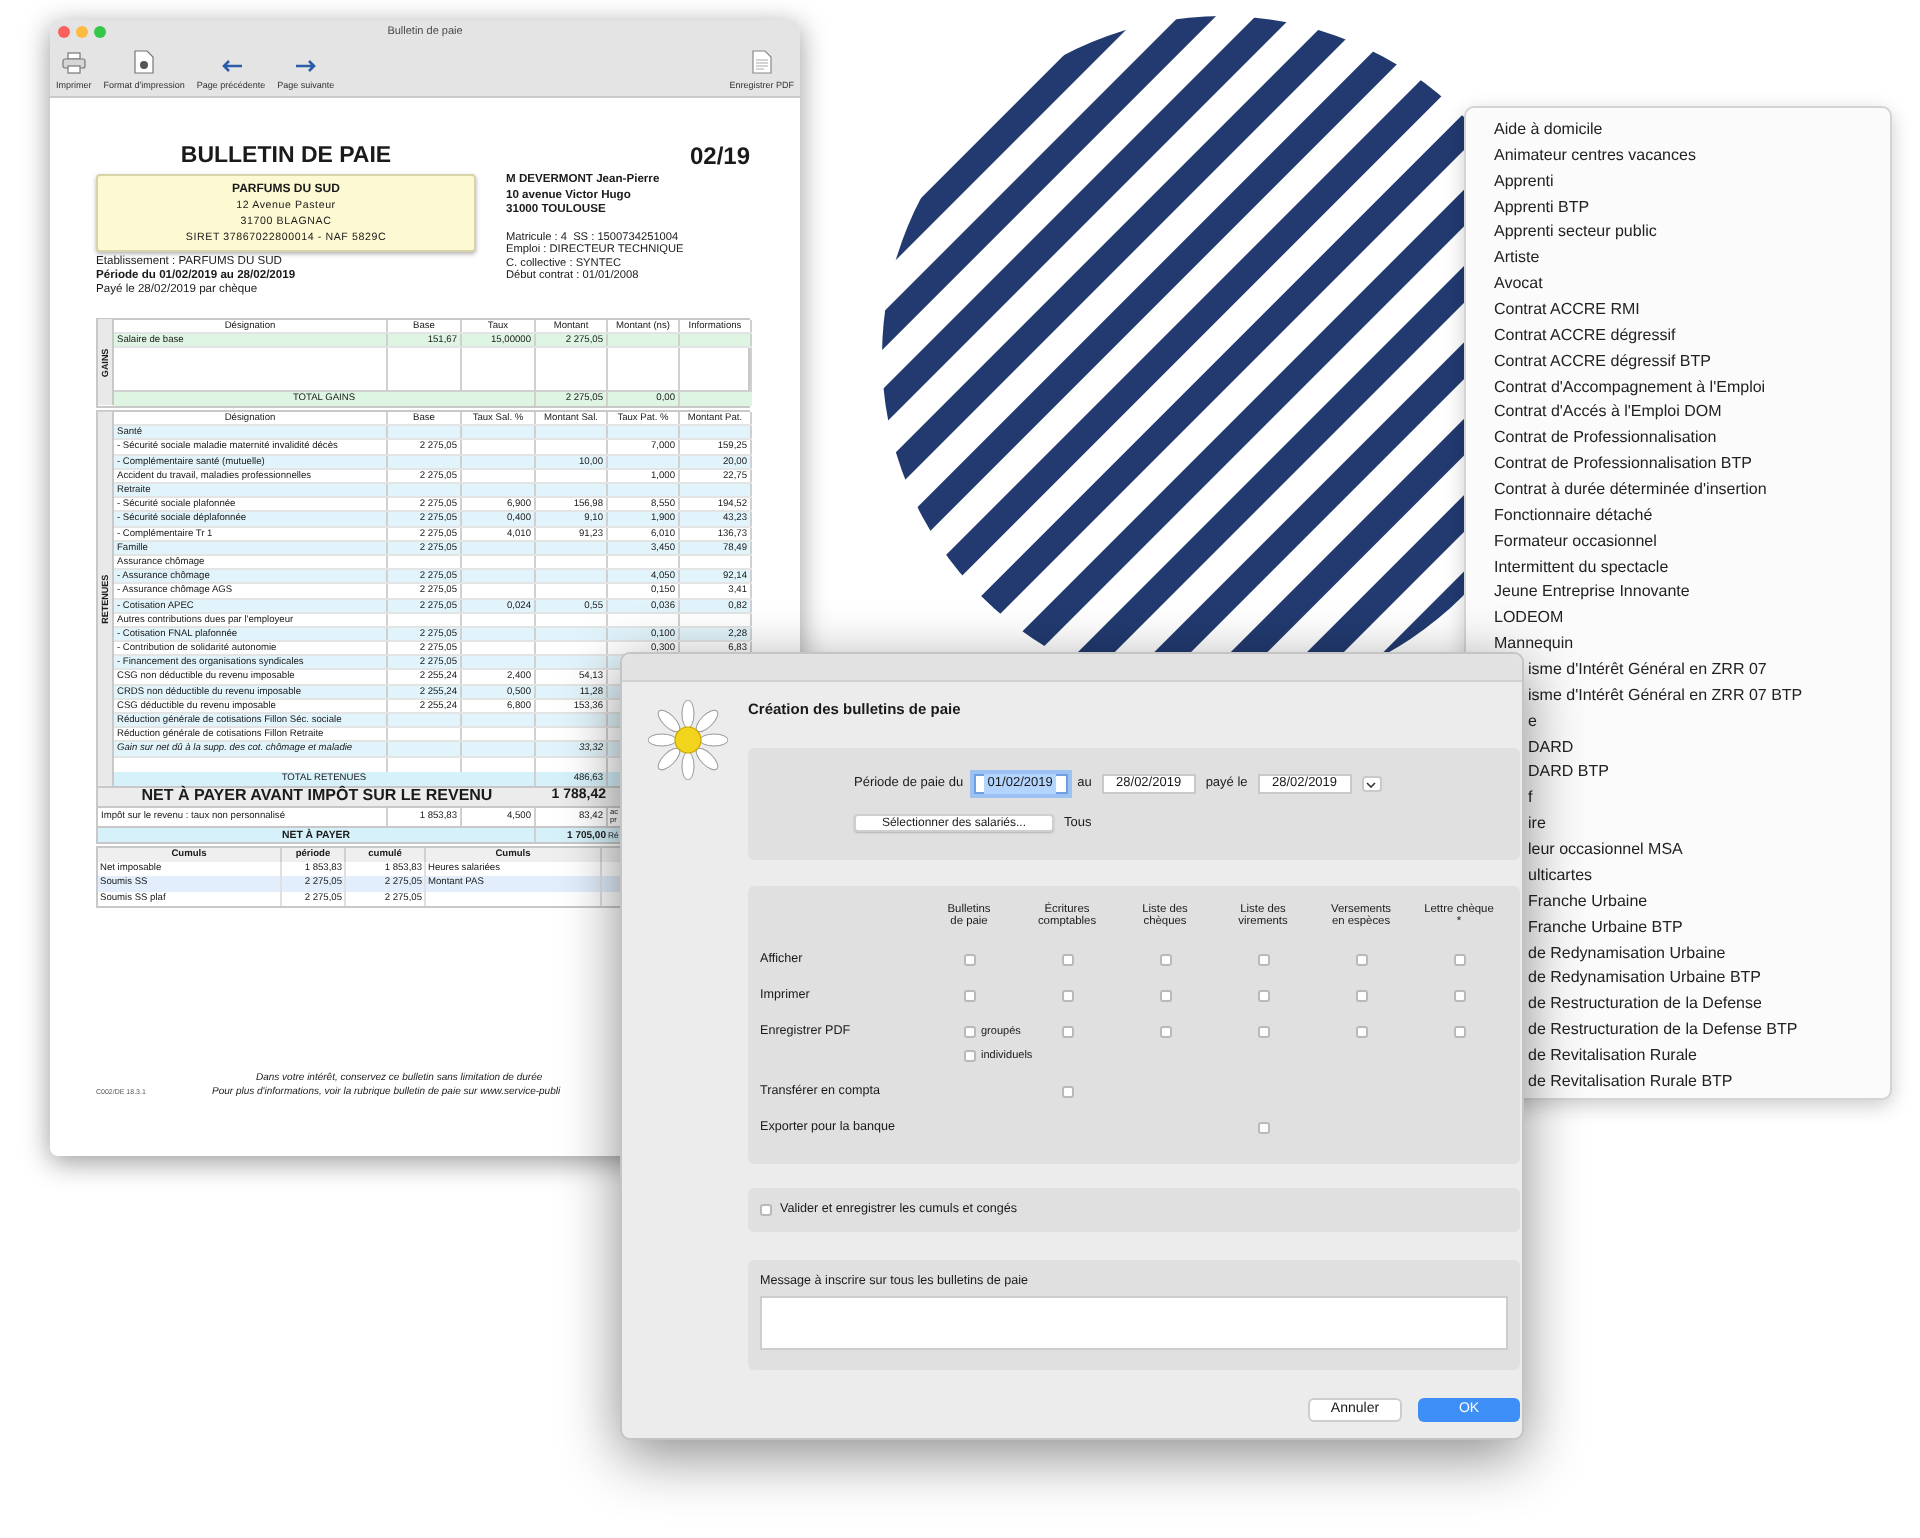  Describe the element at coordinates (1678, 208) in the screenshot. I see `menu-item: Apprenti BTP` at that location.